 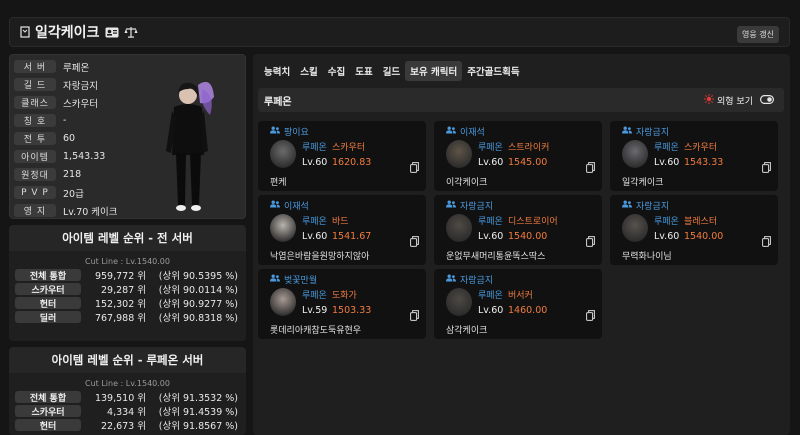 What do you see at coordinates (198, 290) in the screenshot?
I see `ranking-percent: (상위 90.0114 %)` at bounding box center [198, 290].